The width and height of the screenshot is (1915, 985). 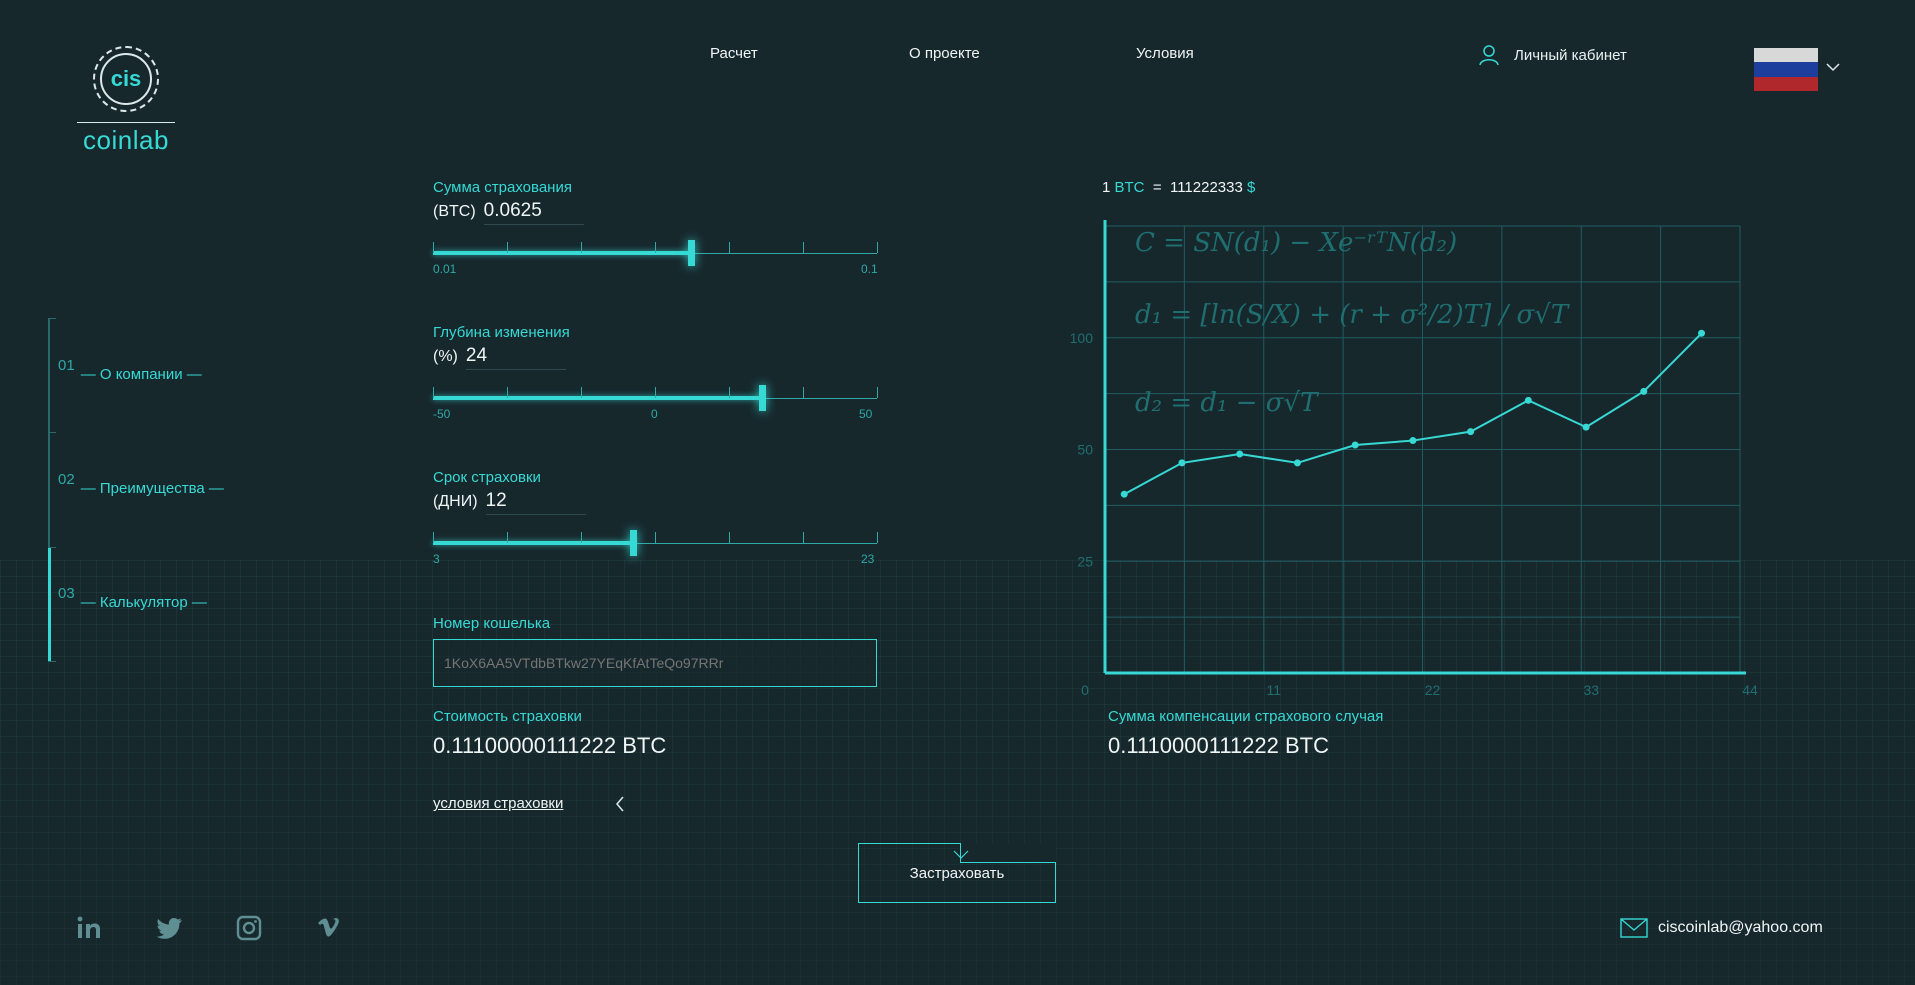 What do you see at coordinates (502, 187) in the screenshot?
I see `sum-label: Сумма страхования` at bounding box center [502, 187].